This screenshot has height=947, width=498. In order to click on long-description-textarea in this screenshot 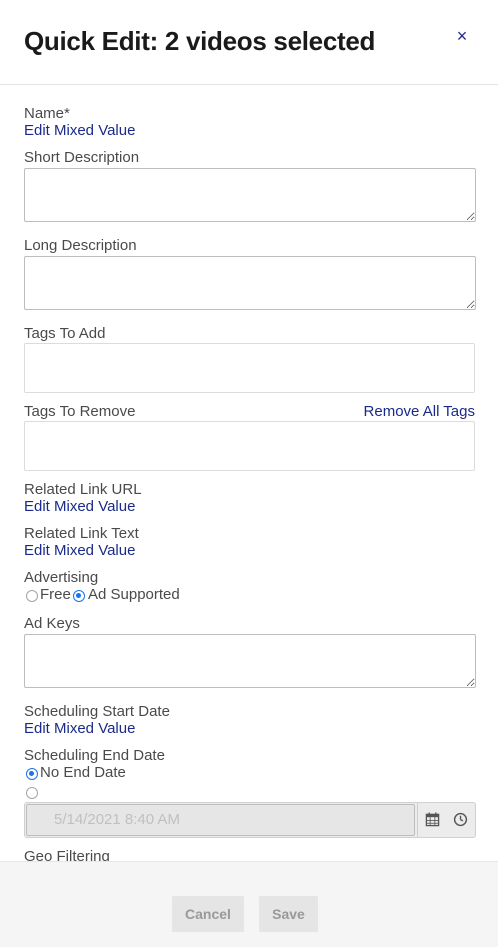, I will do `click(250, 283)`.